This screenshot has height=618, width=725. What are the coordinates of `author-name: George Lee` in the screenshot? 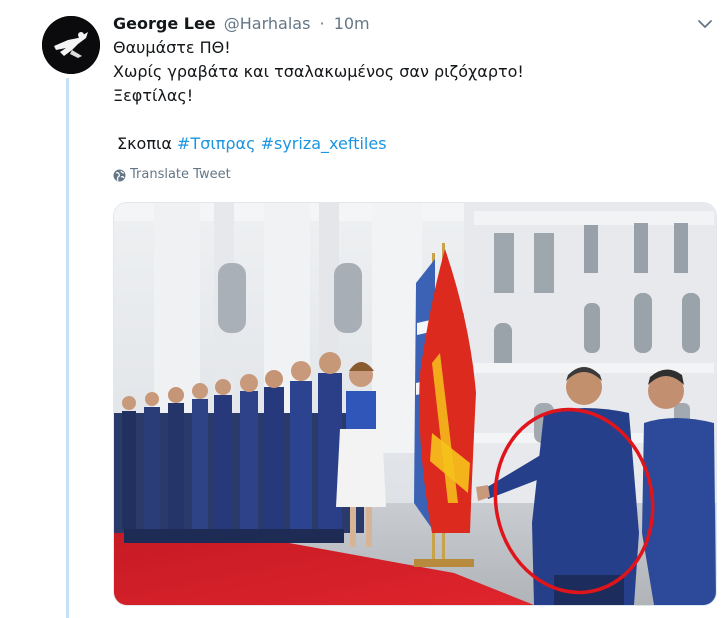 It's located at (164, 23).